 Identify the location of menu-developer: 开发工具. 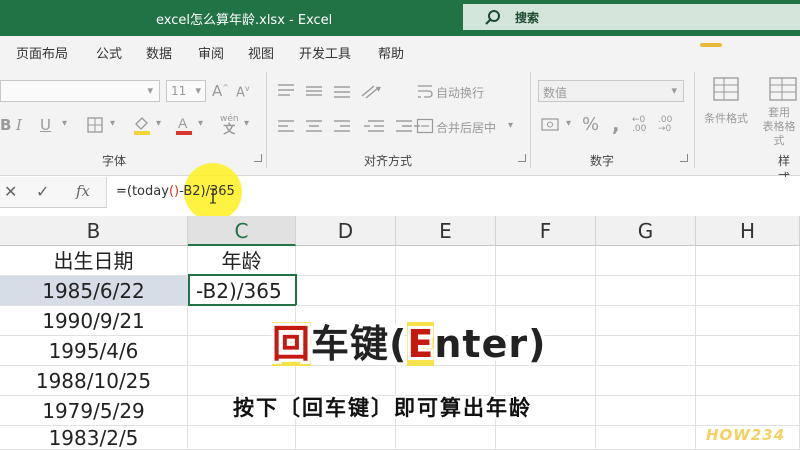
(325, 52).